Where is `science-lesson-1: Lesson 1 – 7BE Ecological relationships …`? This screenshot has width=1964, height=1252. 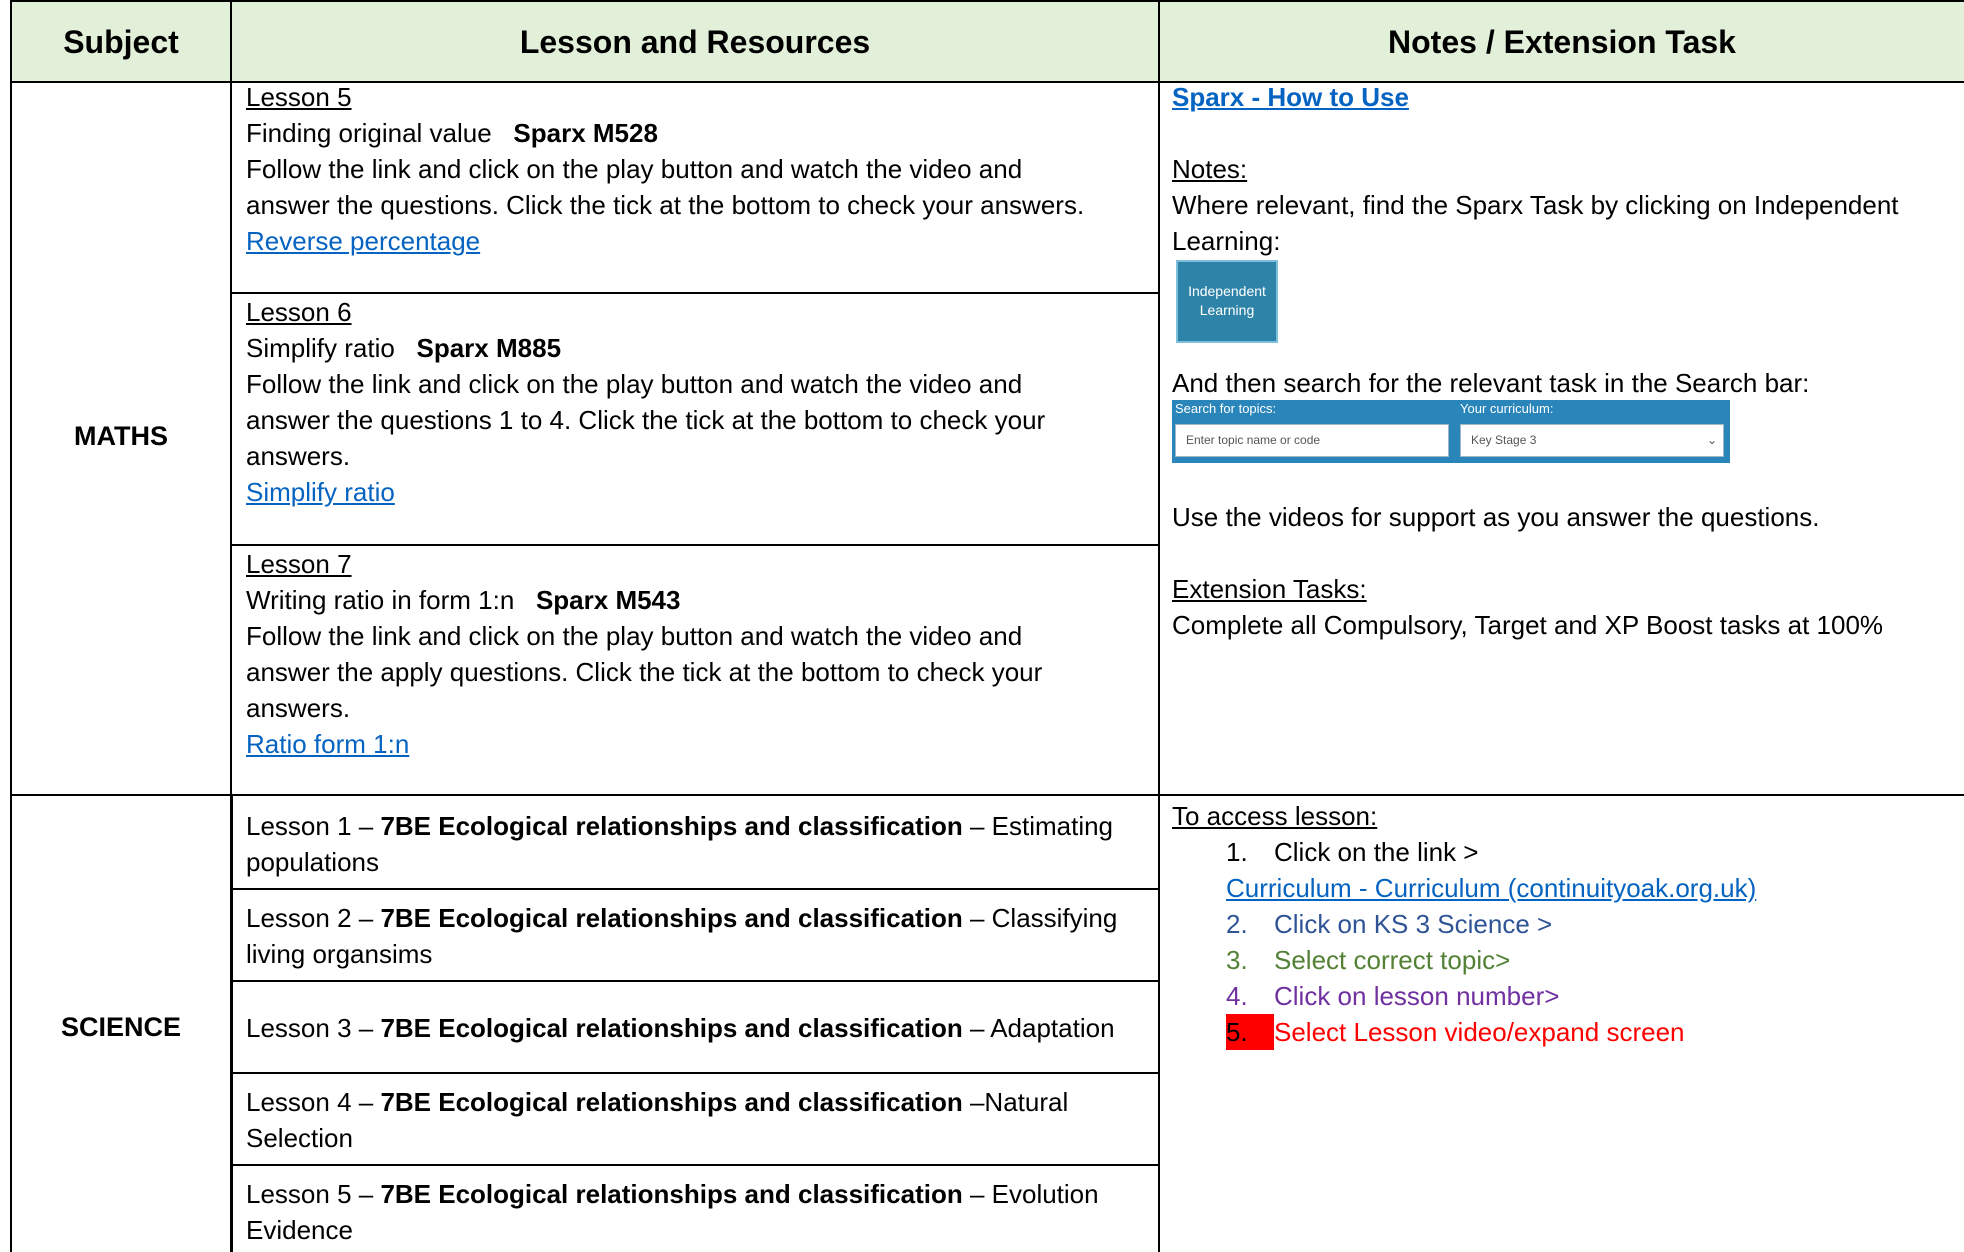 science-lesson-1: Lesson 1 – 7BE Ecological relationships … is located at coordinates (696, 844).